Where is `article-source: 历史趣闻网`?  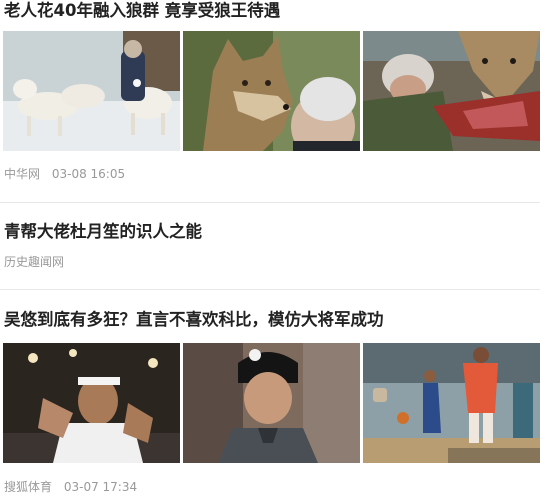
article-source: 历史趣闻网 is located at coordinates (34, 262).